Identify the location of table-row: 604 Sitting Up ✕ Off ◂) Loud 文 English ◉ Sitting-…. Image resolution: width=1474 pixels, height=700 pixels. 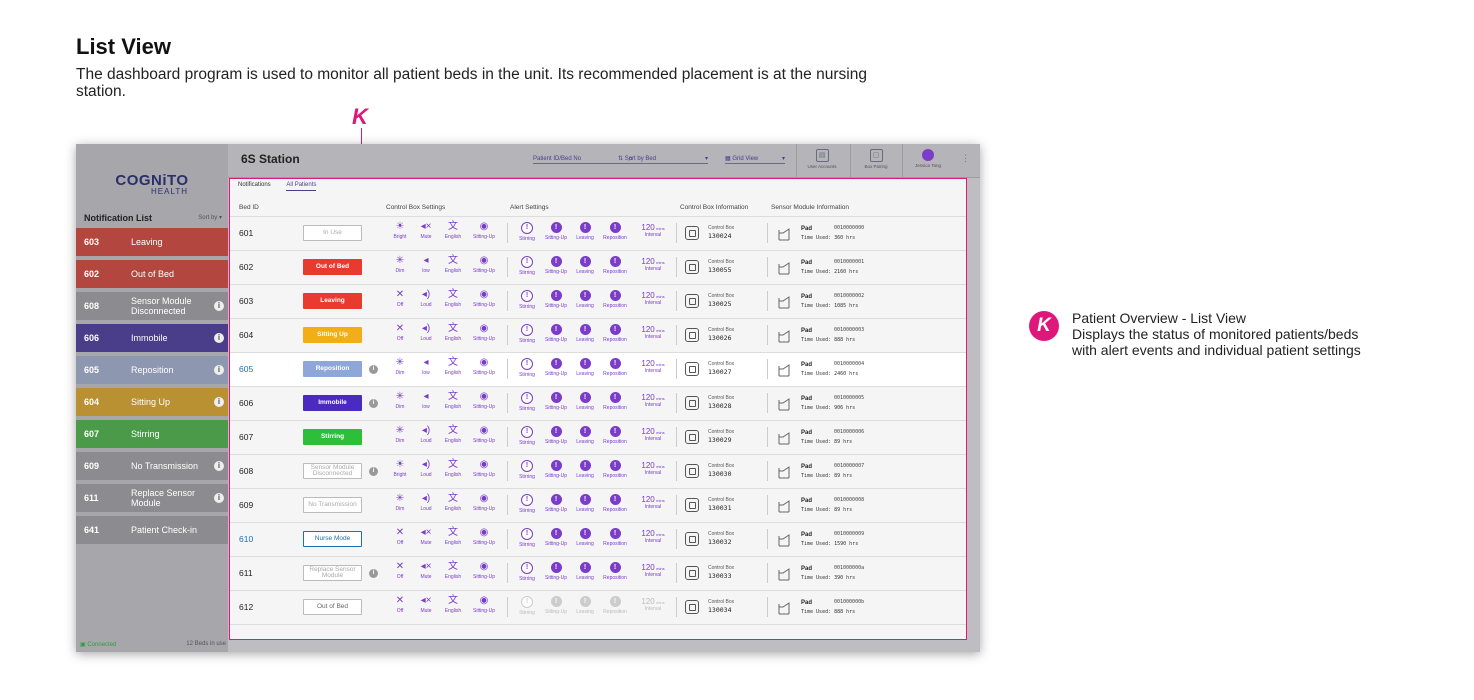
(598, 336).